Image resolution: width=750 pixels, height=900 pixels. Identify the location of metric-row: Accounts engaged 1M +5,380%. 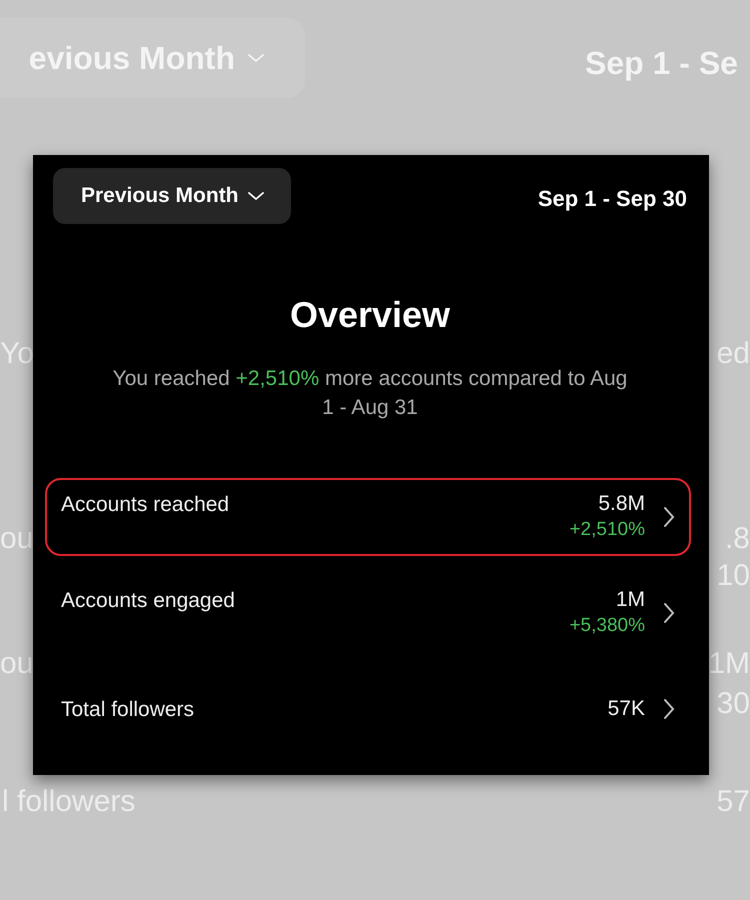
(368, 613).